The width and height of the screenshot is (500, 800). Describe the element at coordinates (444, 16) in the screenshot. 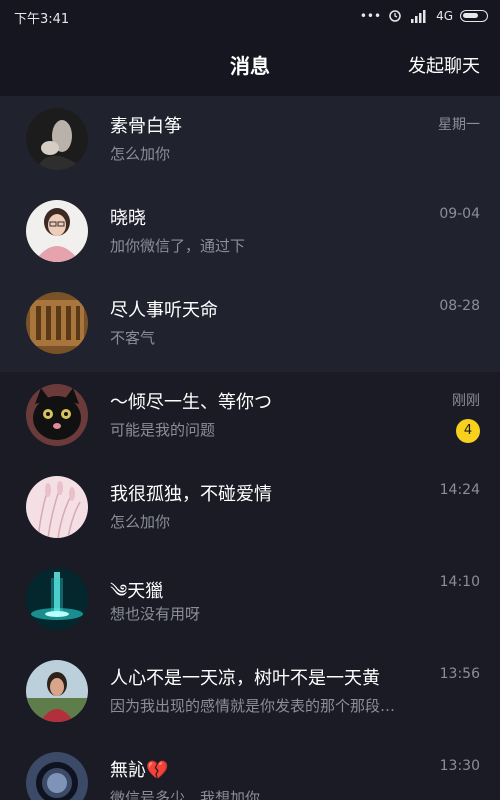

I see `network-type: 4G` at that location.